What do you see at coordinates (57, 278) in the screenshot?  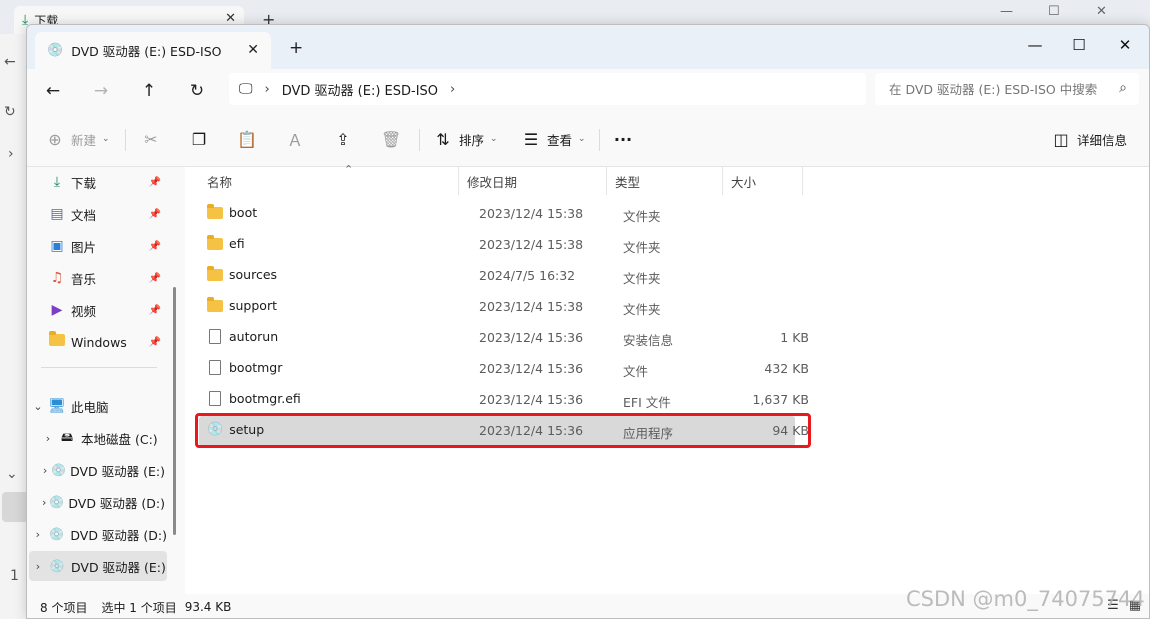 I see `music-icon: ♫` at bounding box center [57, 278].